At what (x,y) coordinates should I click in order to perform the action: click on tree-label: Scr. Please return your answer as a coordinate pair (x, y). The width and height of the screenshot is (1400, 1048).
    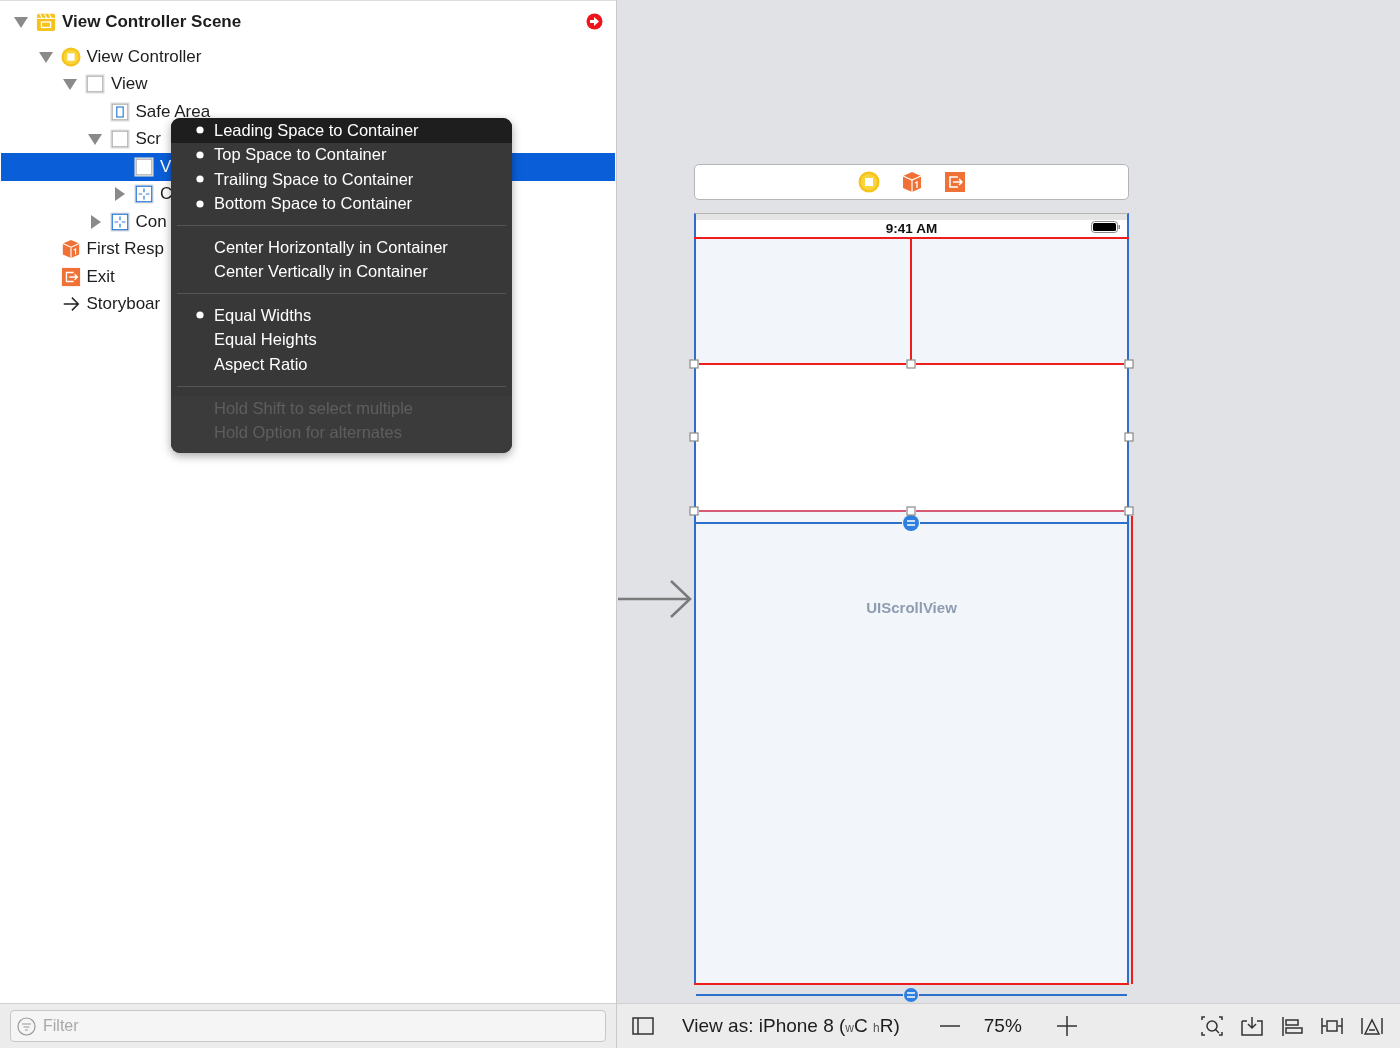
    Looking at the image, I should click on (148, 139).